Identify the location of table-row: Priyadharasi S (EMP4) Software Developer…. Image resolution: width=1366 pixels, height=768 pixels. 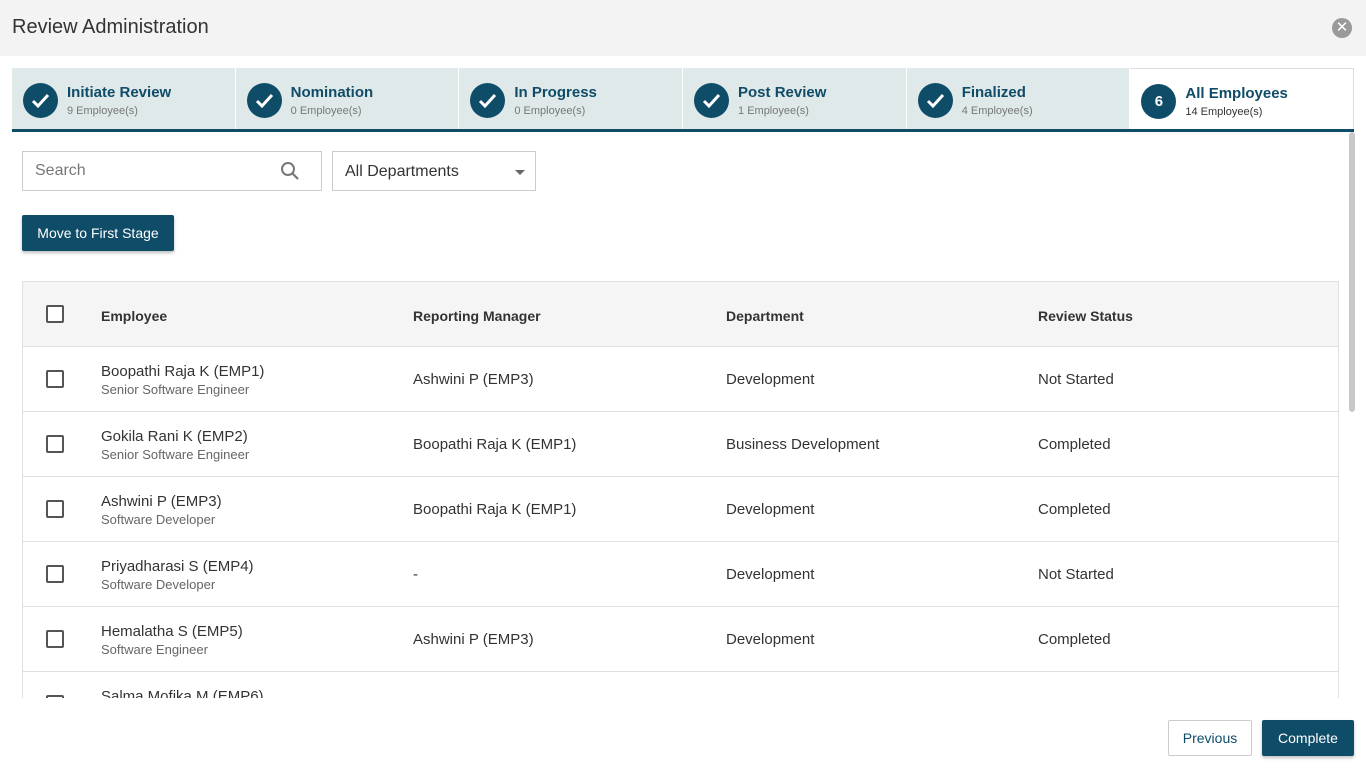
(680, 574).